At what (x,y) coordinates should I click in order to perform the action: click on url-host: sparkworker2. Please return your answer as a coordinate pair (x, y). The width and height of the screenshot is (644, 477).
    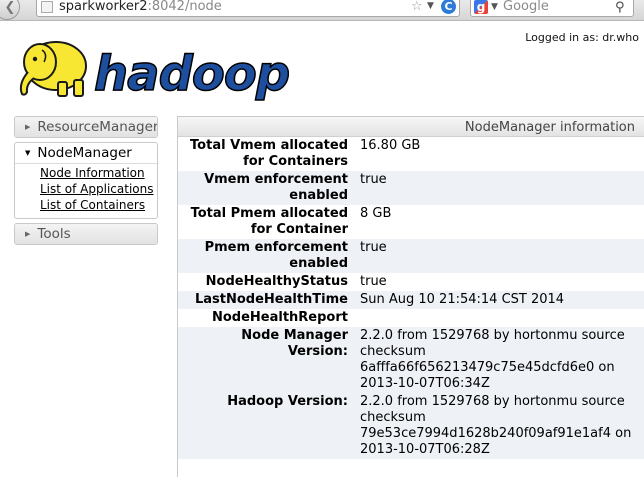
    Looking at the image, I should click on (103, 7).